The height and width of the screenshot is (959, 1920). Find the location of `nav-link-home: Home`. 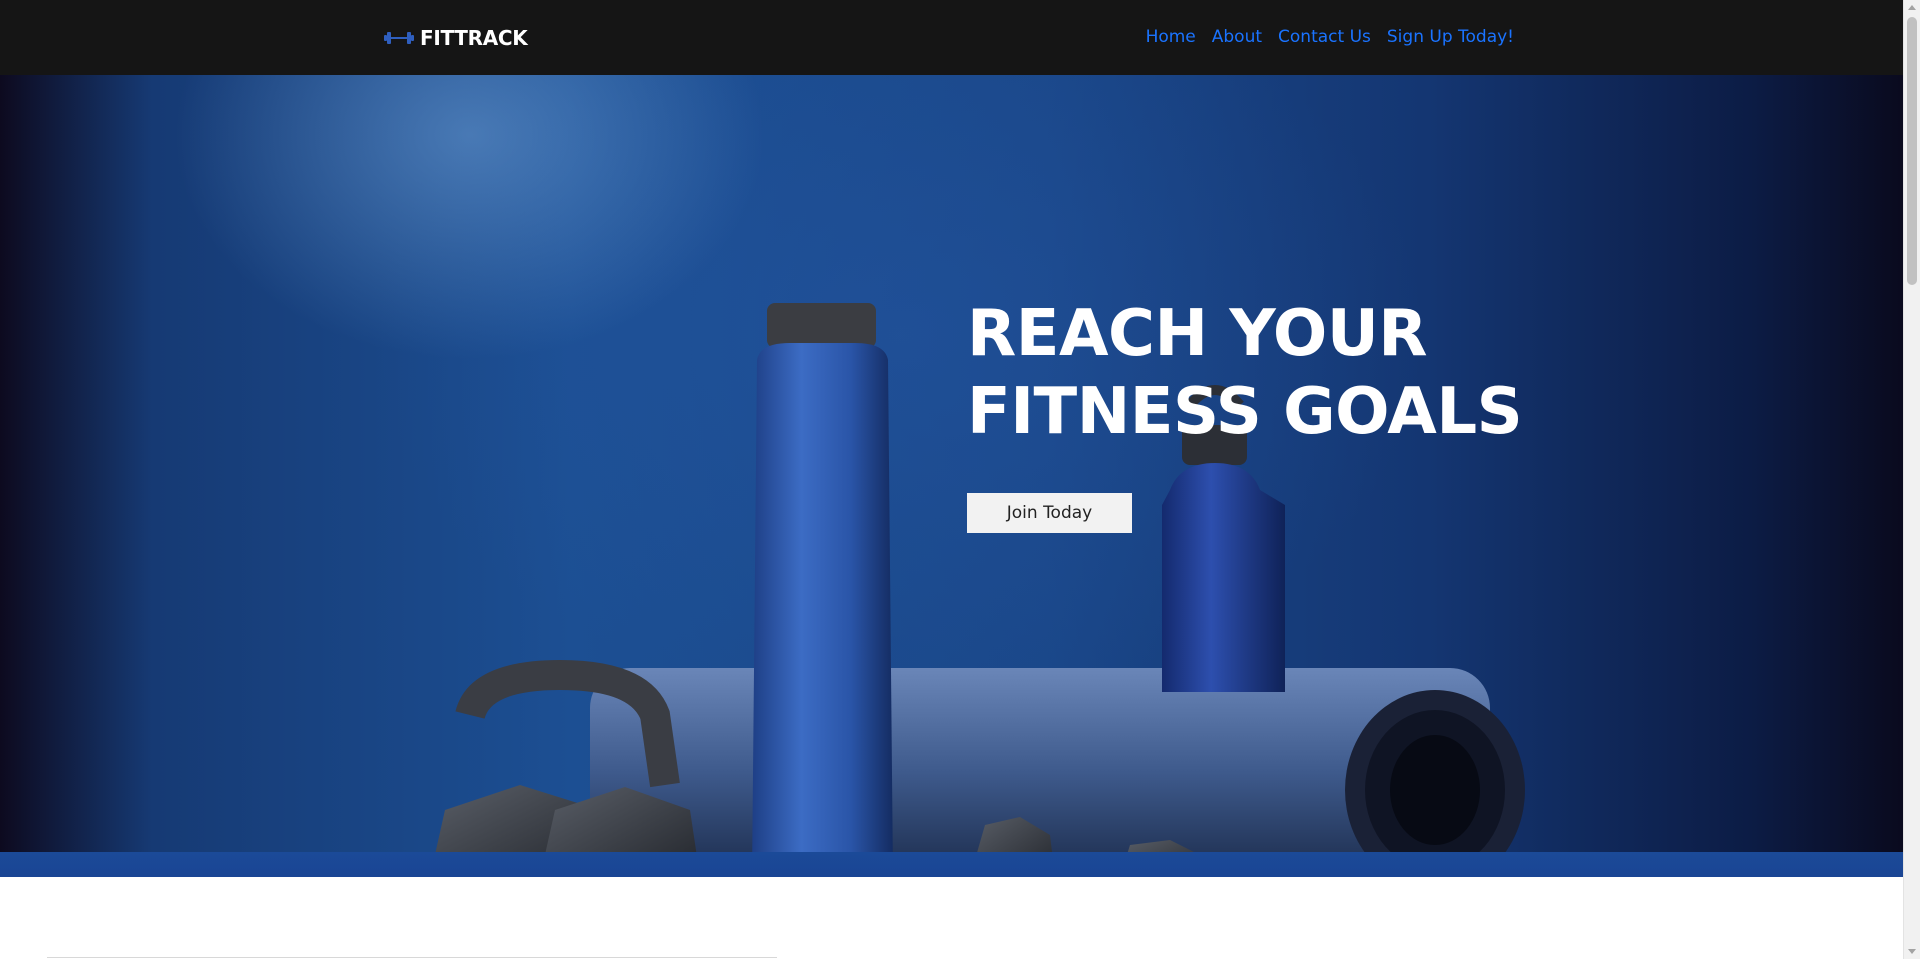

nav-link-home: Home is located at coordinates (1171, 37).